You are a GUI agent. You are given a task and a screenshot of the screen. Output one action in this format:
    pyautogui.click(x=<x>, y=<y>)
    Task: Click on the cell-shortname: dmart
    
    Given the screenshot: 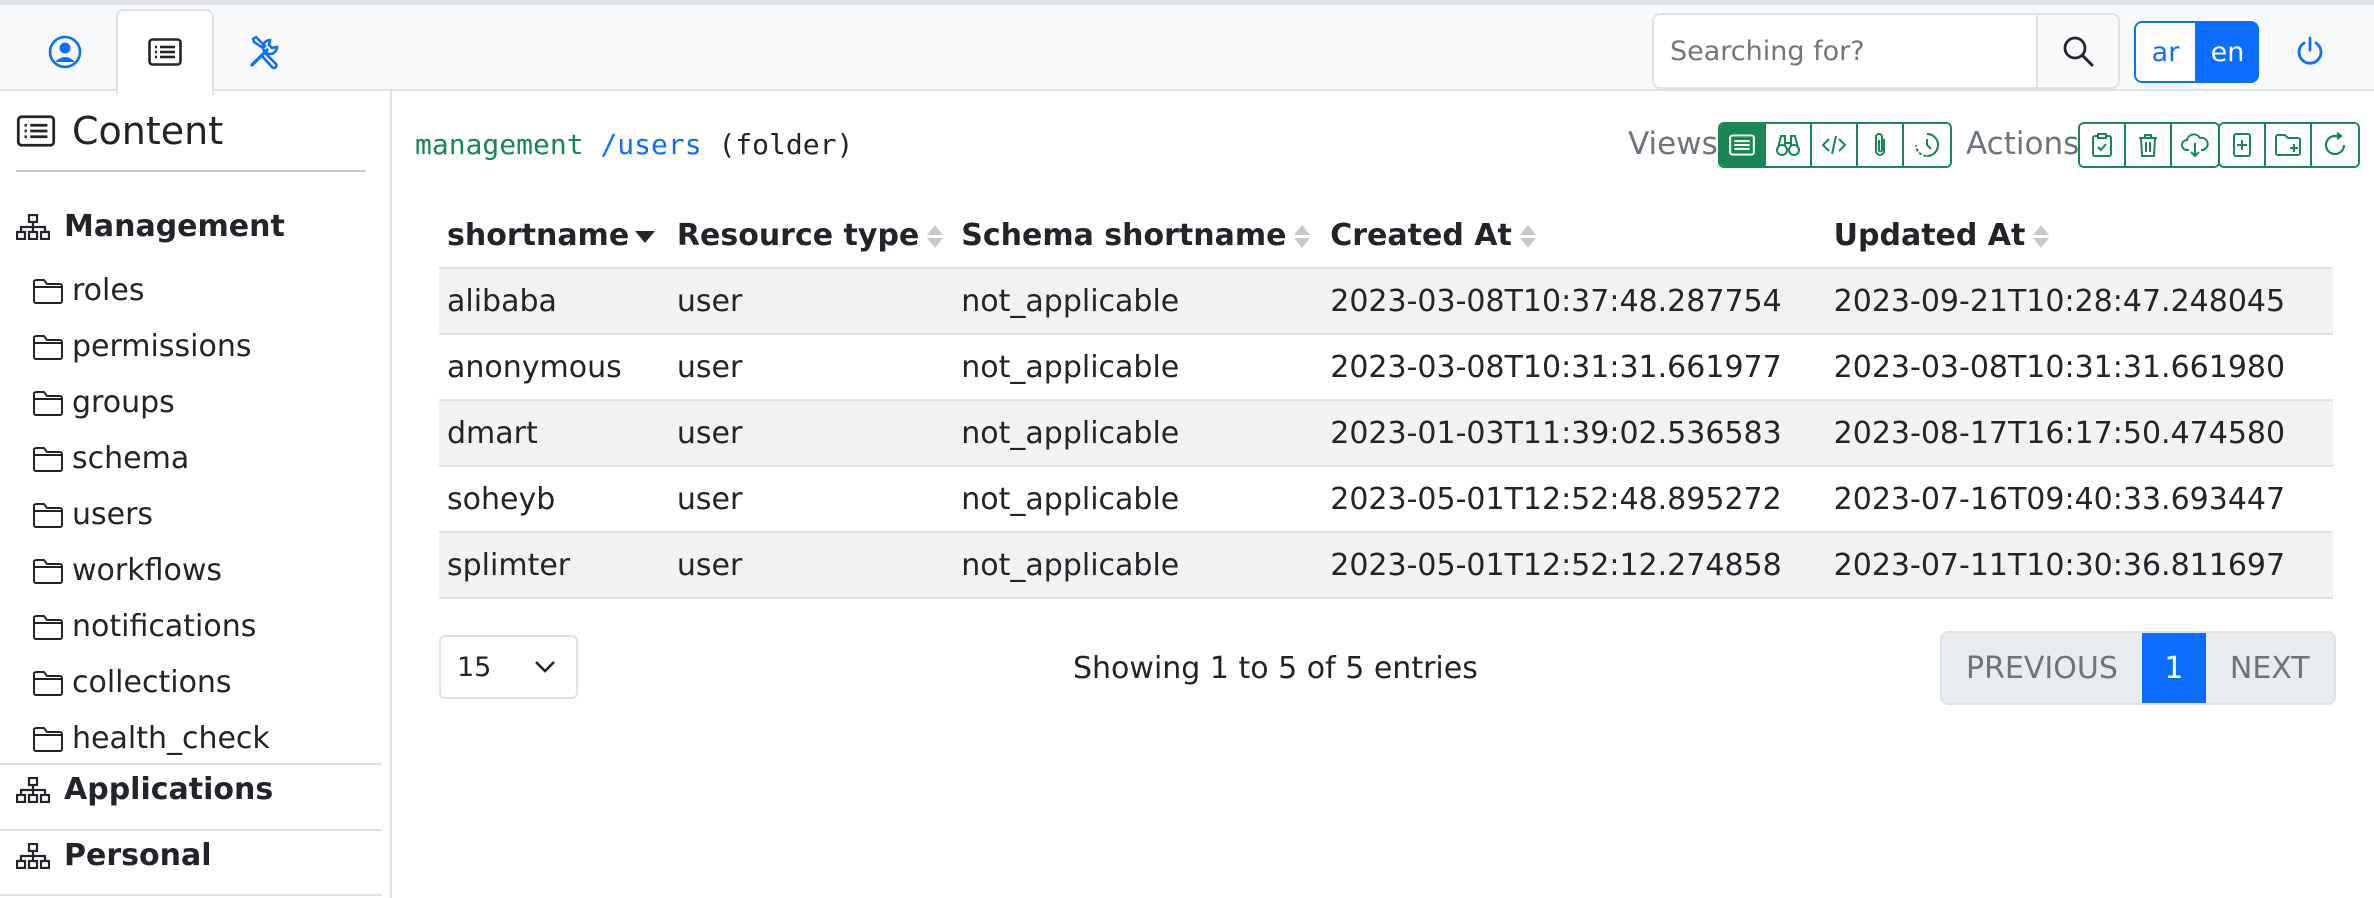 What is the action you would take?
    pyautogui.click(x=554, y=433)
    